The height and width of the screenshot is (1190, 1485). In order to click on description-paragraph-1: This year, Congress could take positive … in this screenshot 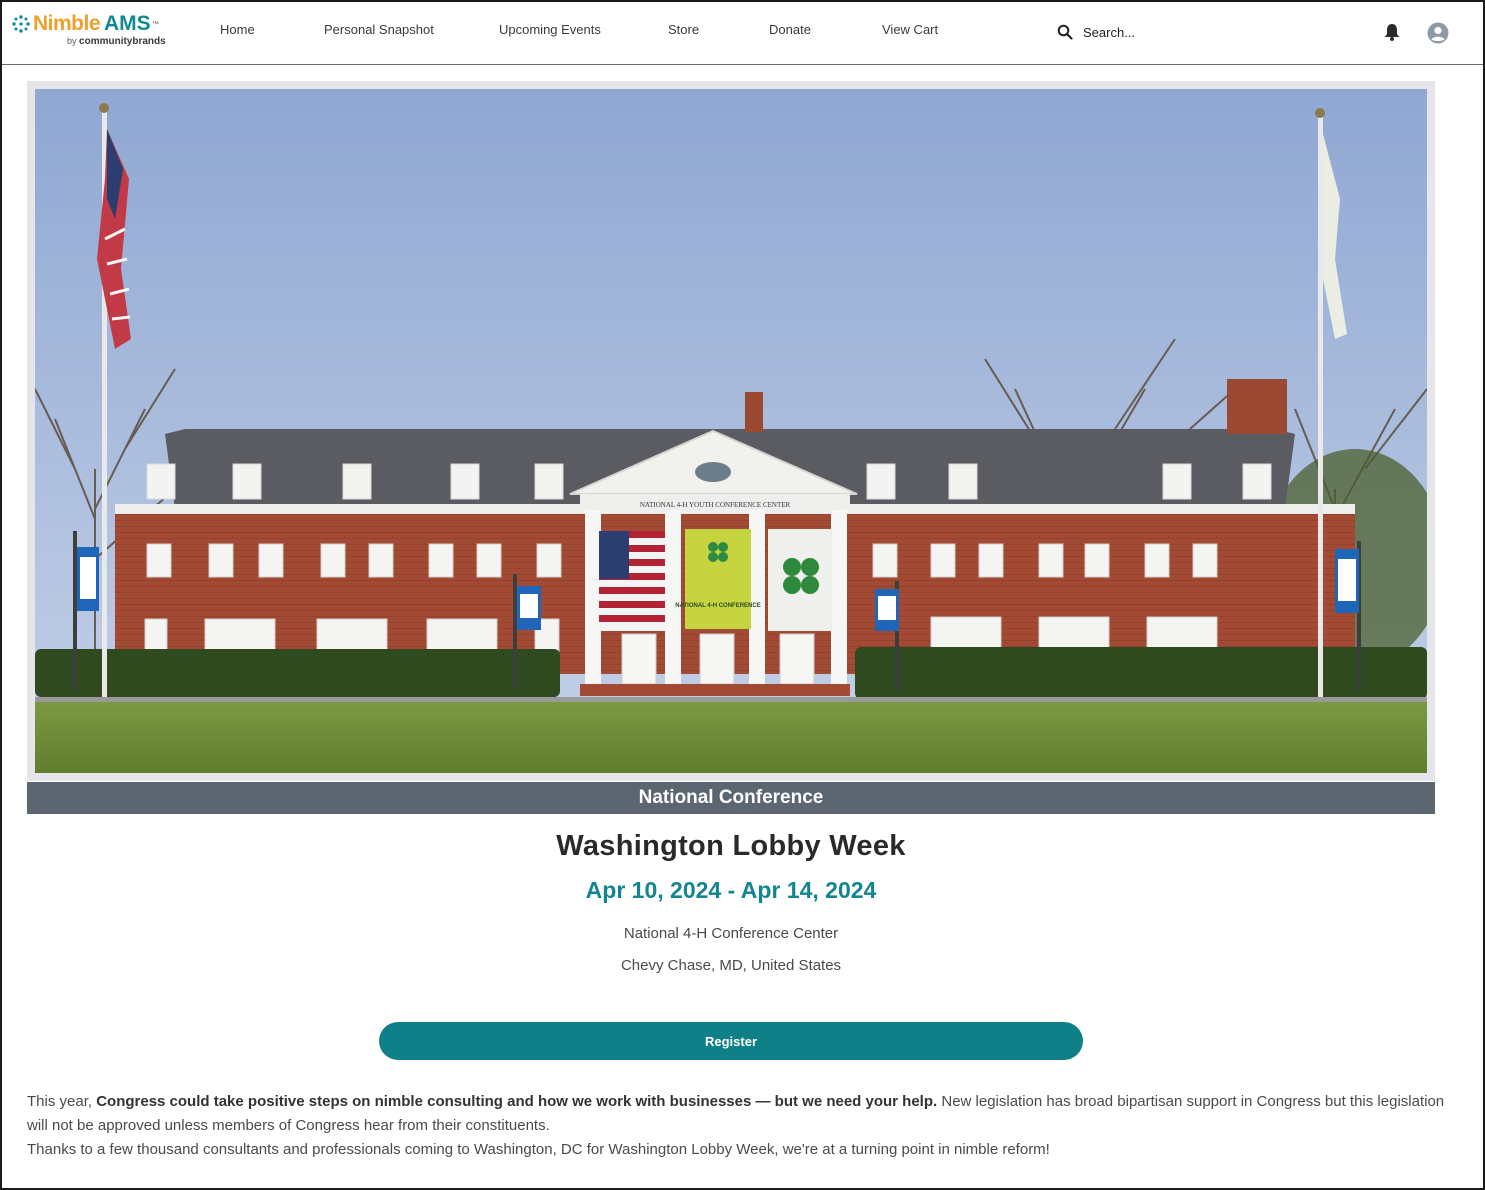, I will do `click(737, 1114)`.